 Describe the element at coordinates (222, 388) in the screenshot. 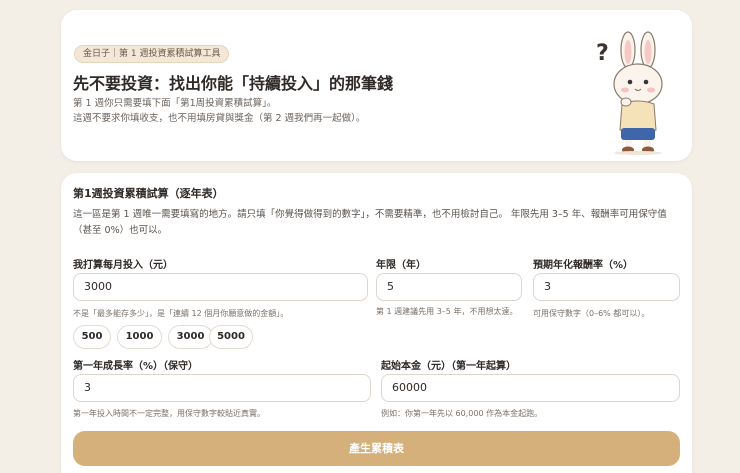

I see `first-year-growth-input: 3` at that location.